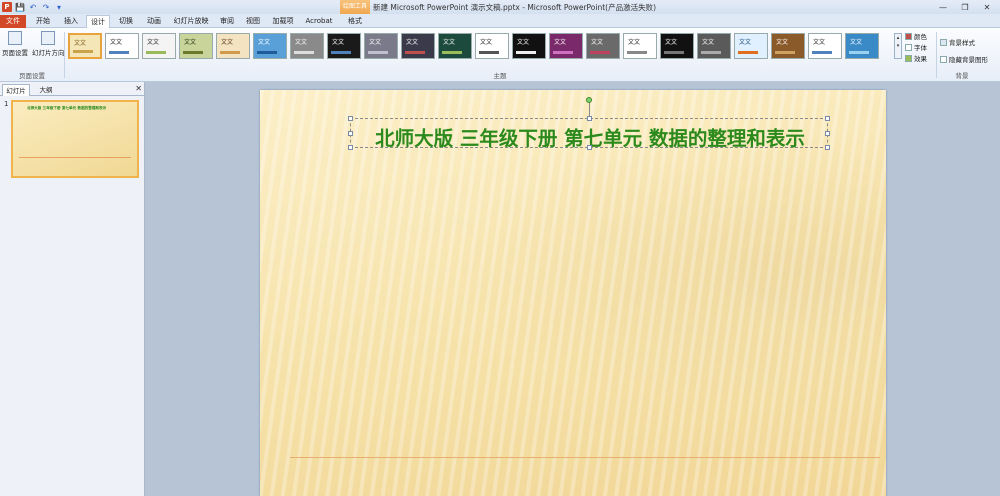 This screenshot has height=496, width=1000. I want to click on tab-design: 设计, so click(98, 22).